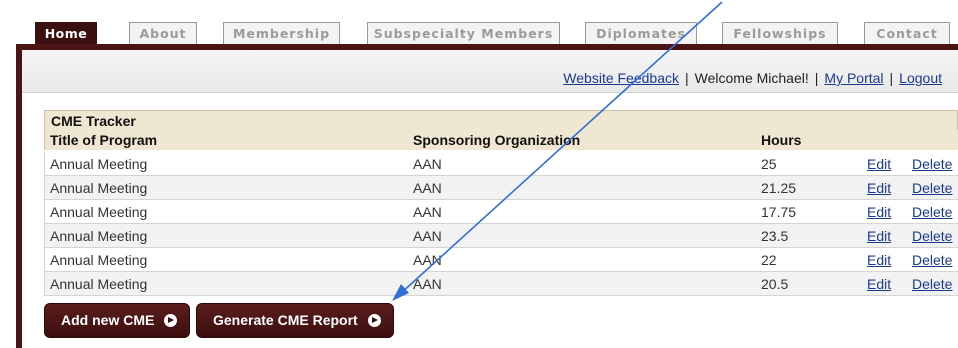  What do you see at coordinates (920, 78) in the screenshot?
I see `logout-link: Logout` at bounding box center [920, 78].